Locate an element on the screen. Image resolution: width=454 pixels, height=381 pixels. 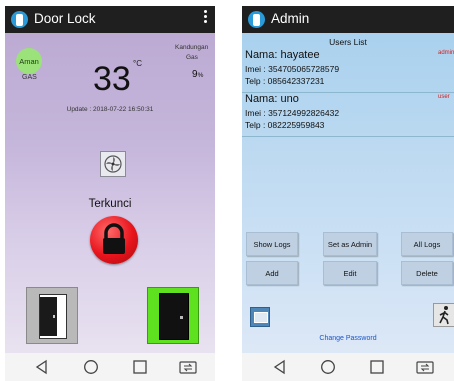
user-phone: Telp : 085642337231 is located at coordinates (285, 81).